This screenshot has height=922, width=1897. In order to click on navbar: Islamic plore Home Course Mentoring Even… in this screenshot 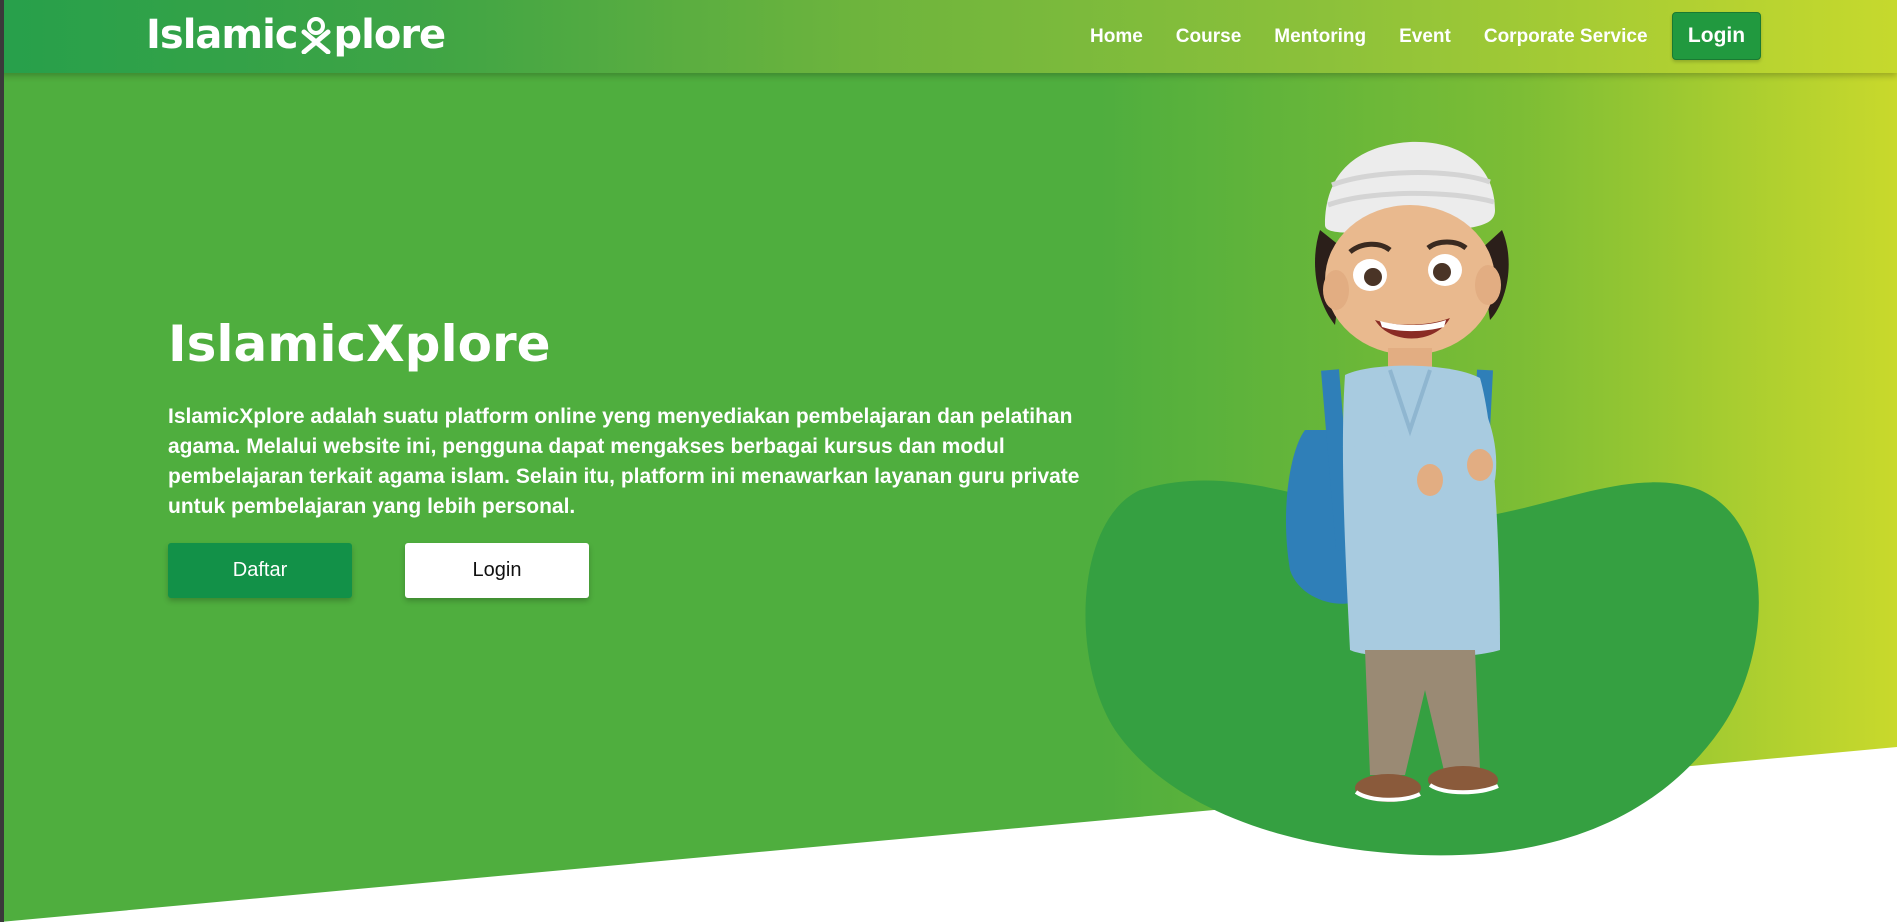, I will do `click(948, 36)`.